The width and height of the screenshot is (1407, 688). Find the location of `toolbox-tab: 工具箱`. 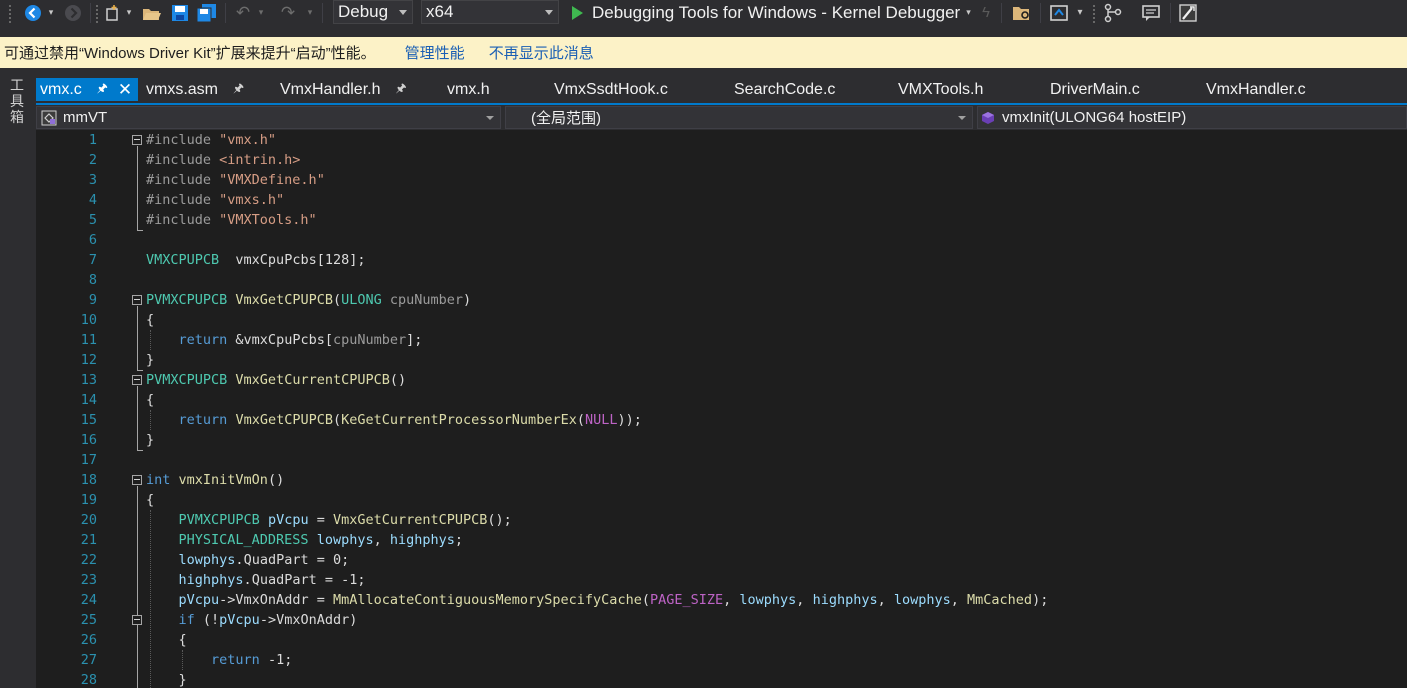

toolbox-tab: 工具箱 is located at coordinates (17, 101).